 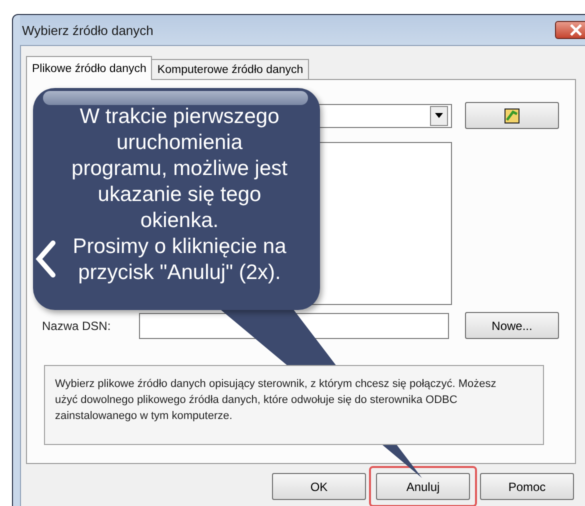 What do you see at coordinates (87, 30) in the screenshot?
I see `window-title: Wybierz źródło danych` at bounding box center [87, 30].